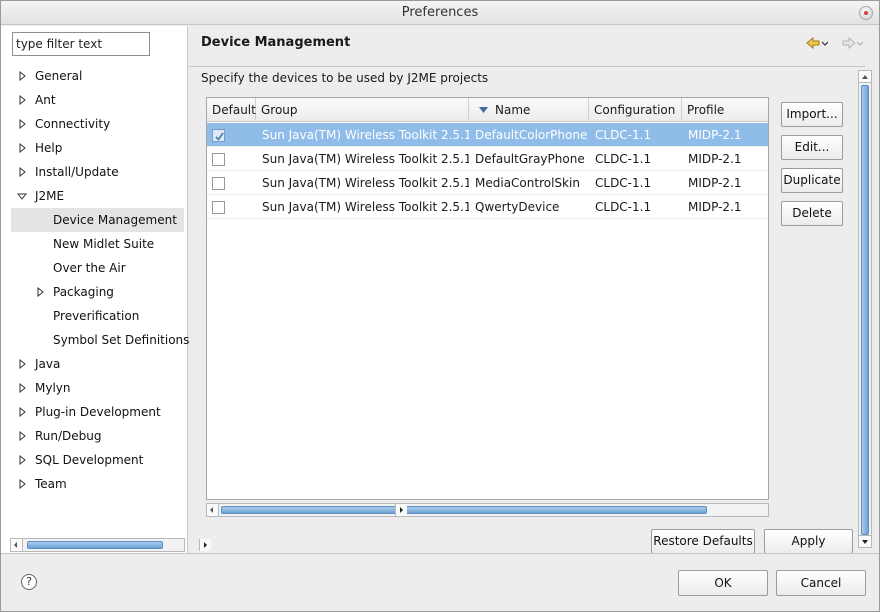 This screenshot has width=880, height=612. I want to click on ok-button: OK, so click(723, 583).